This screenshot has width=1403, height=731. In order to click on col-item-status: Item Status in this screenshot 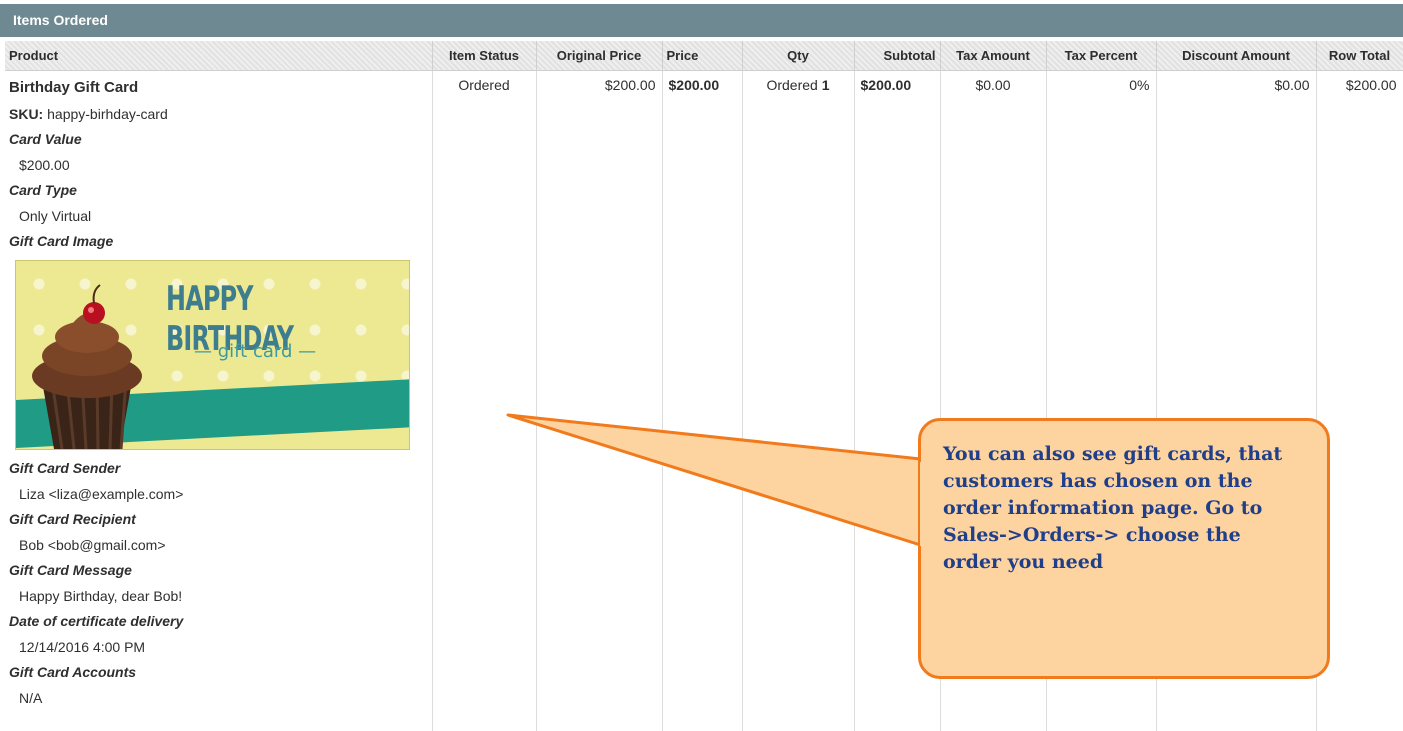, I will do `click(484, 56)`.